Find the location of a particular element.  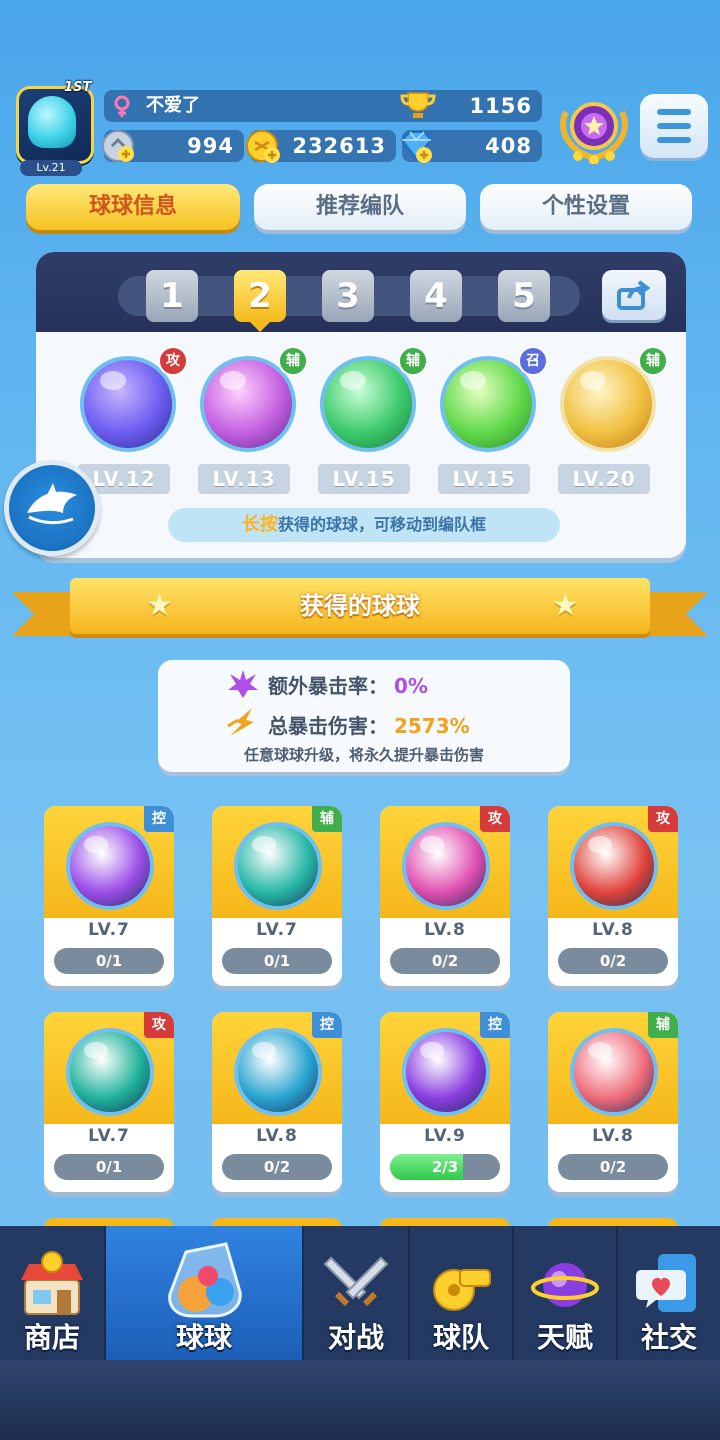

nav-battle: 对战 is located at coordinates (356, 1293).